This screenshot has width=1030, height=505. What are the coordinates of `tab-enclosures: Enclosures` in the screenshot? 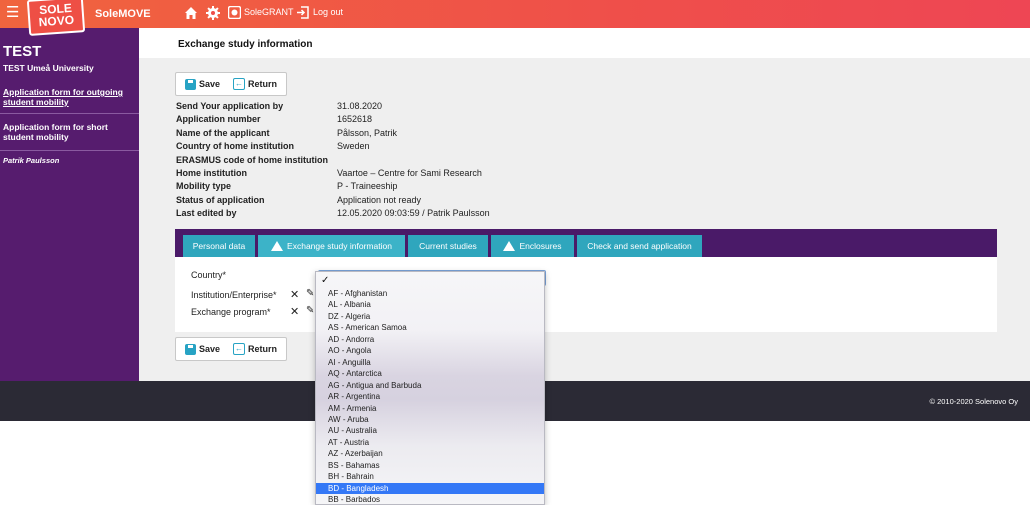 It's located at (532, 246).